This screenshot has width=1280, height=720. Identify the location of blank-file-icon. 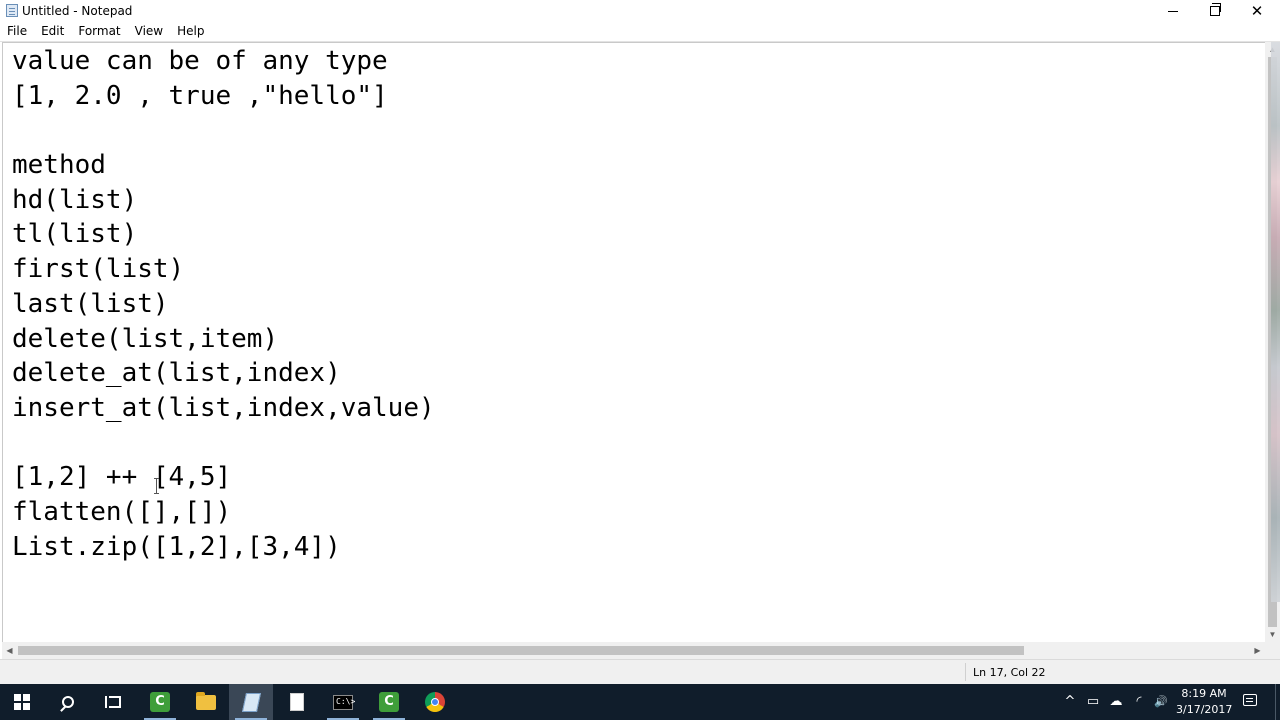
(297, 702).